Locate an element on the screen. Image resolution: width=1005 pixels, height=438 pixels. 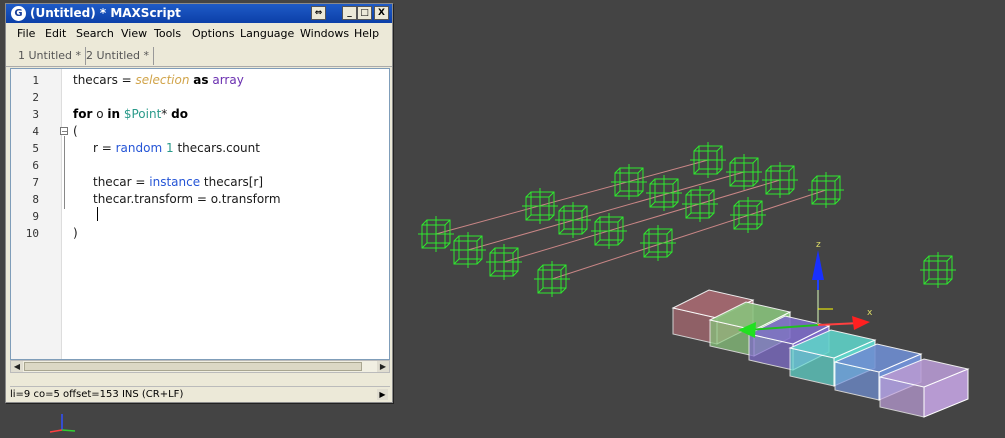
gizmo-z-label: z is located at coordinates (818, 245).